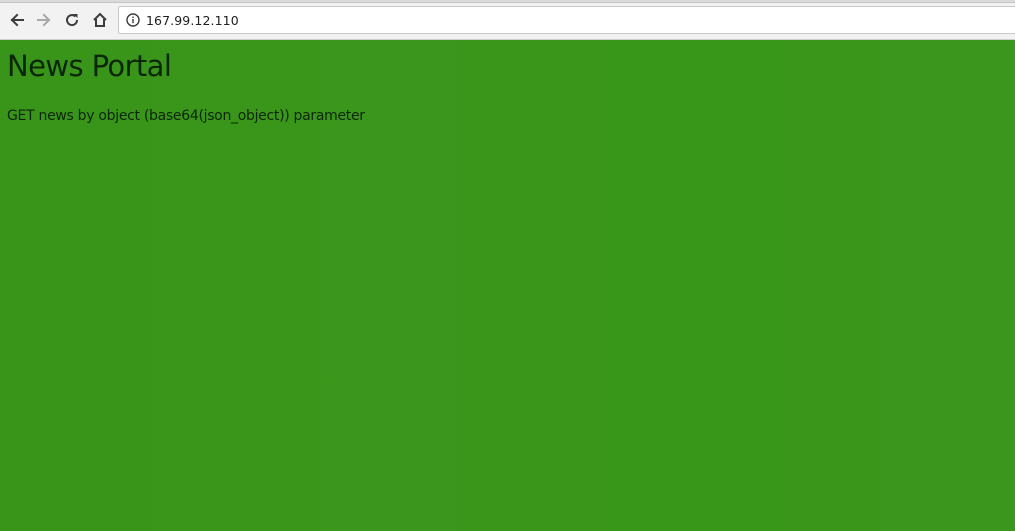  I want to click on back-button, so click(17, 20).